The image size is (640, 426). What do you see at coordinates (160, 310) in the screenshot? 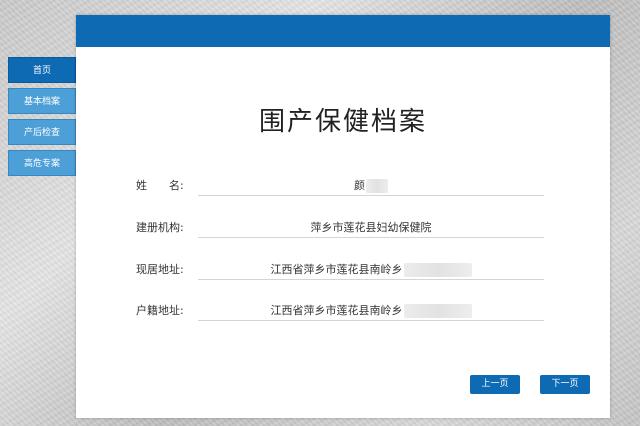
I see `field-label: 户籍地址:` at bounding box center [160, 310].